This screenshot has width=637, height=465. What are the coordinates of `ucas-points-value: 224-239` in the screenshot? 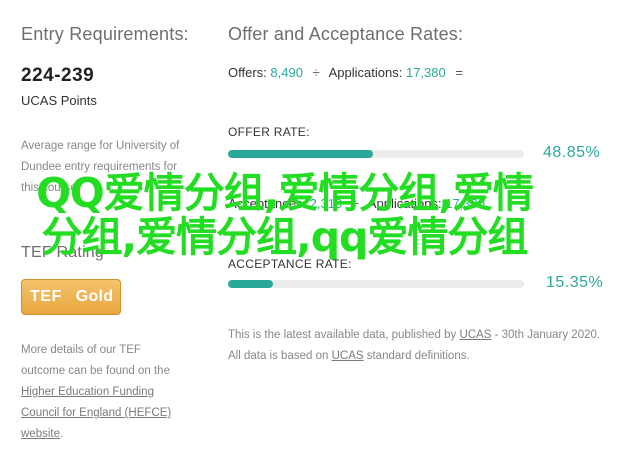 It's located at (58, 75).